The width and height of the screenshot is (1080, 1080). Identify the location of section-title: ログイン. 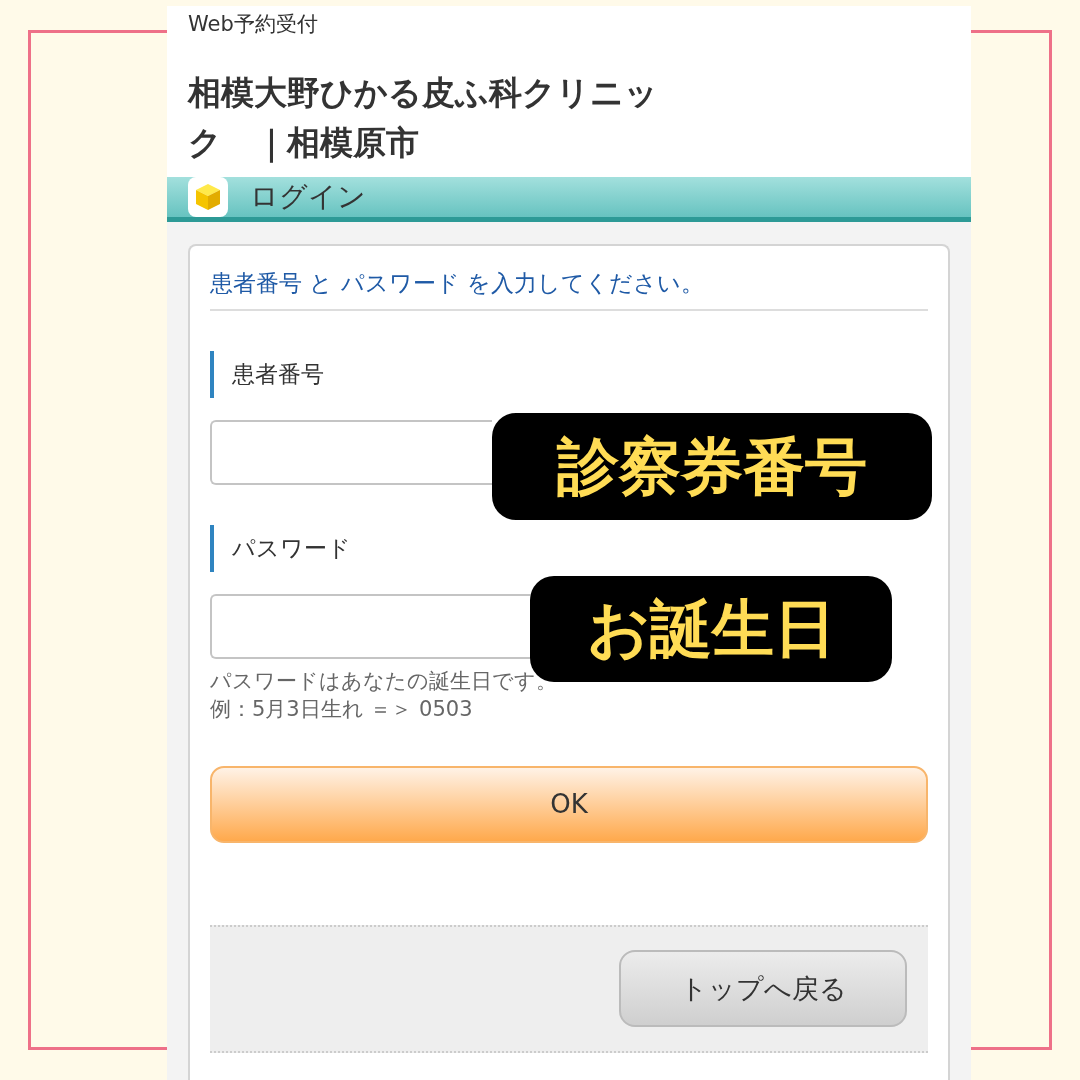
(308, 197).